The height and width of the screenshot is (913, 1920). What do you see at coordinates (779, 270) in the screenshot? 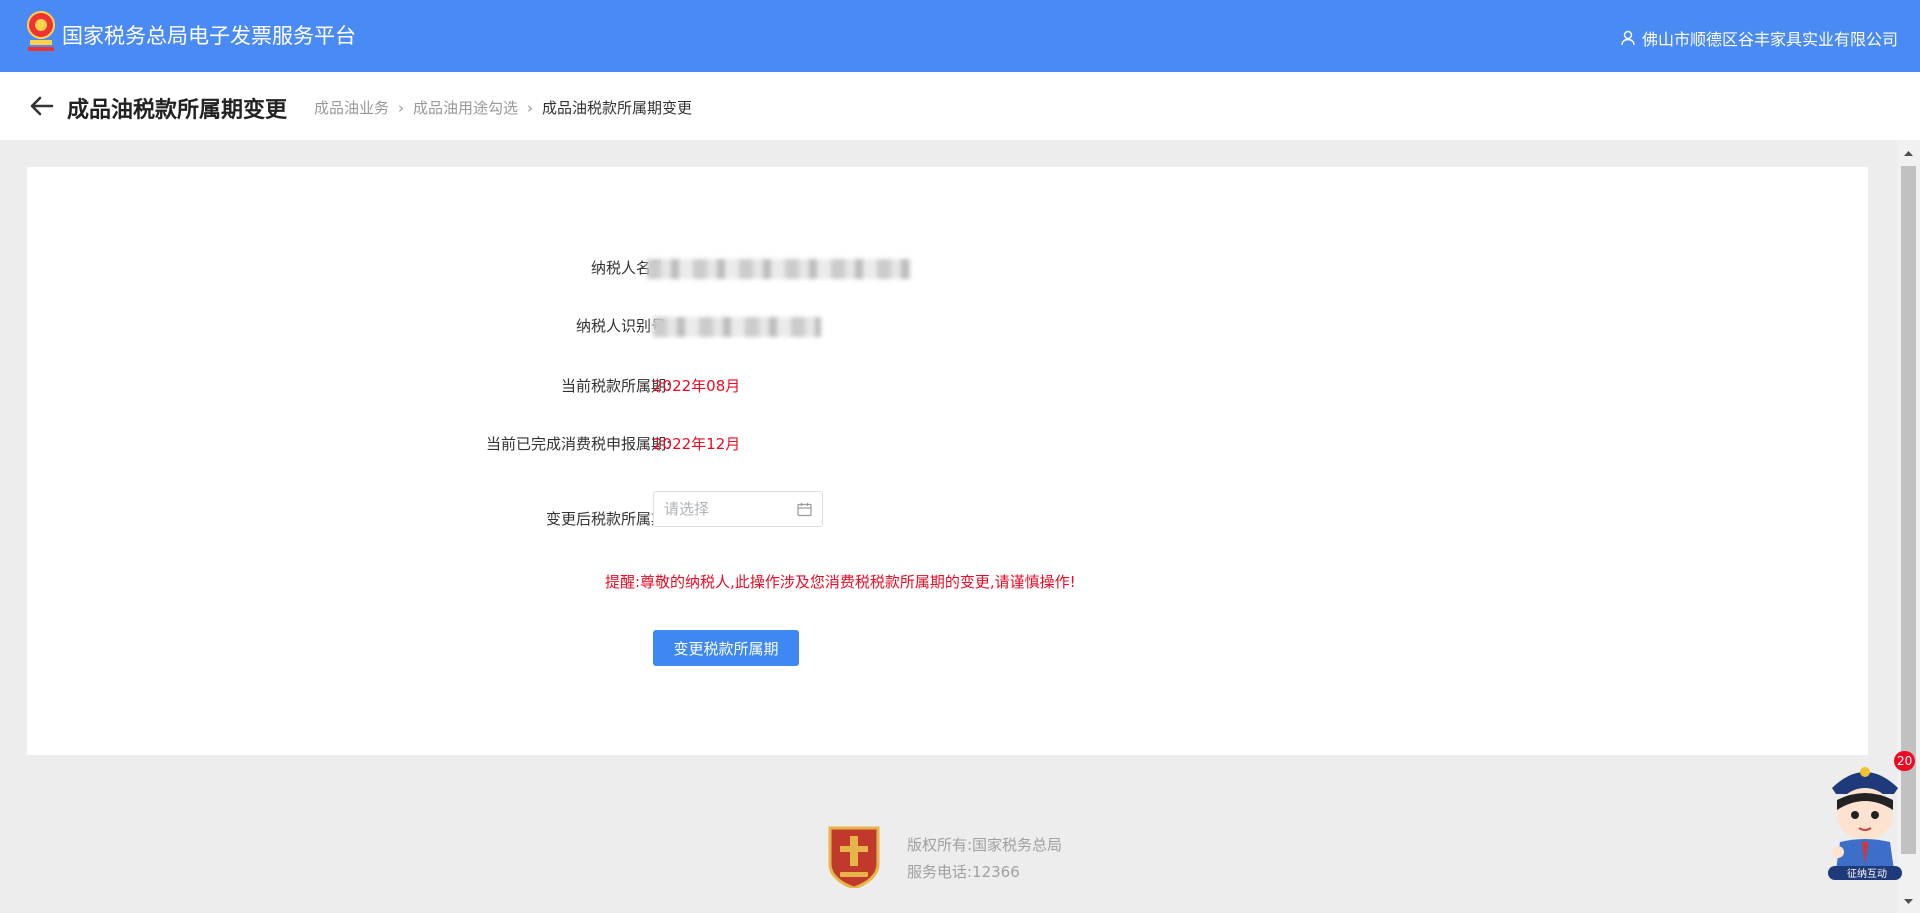
I see `taxpayer-name-value-redacted` at bounding box center [779, 270].